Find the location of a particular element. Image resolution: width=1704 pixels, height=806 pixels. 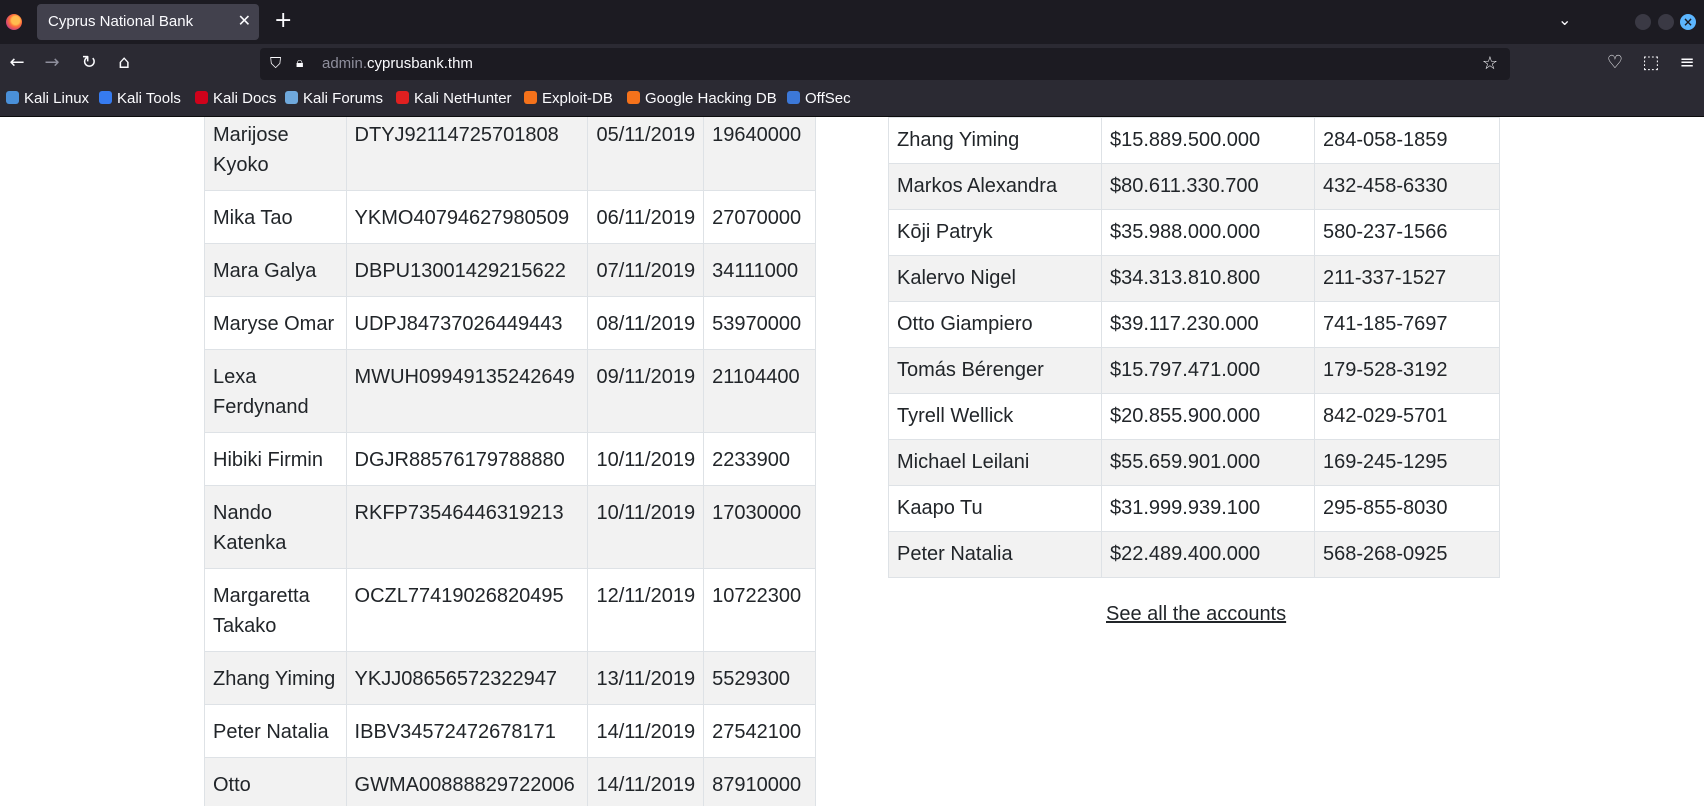

cell-amount: 19640000 is located at coordinates (759, 154).